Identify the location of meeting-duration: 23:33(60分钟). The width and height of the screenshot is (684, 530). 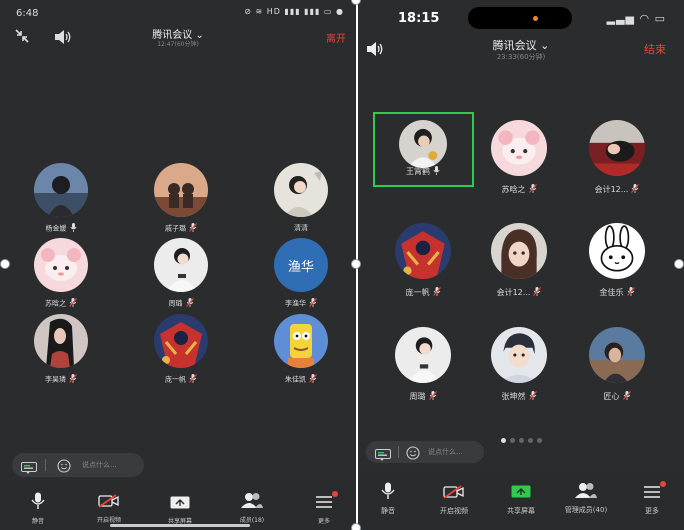
(521, 57).